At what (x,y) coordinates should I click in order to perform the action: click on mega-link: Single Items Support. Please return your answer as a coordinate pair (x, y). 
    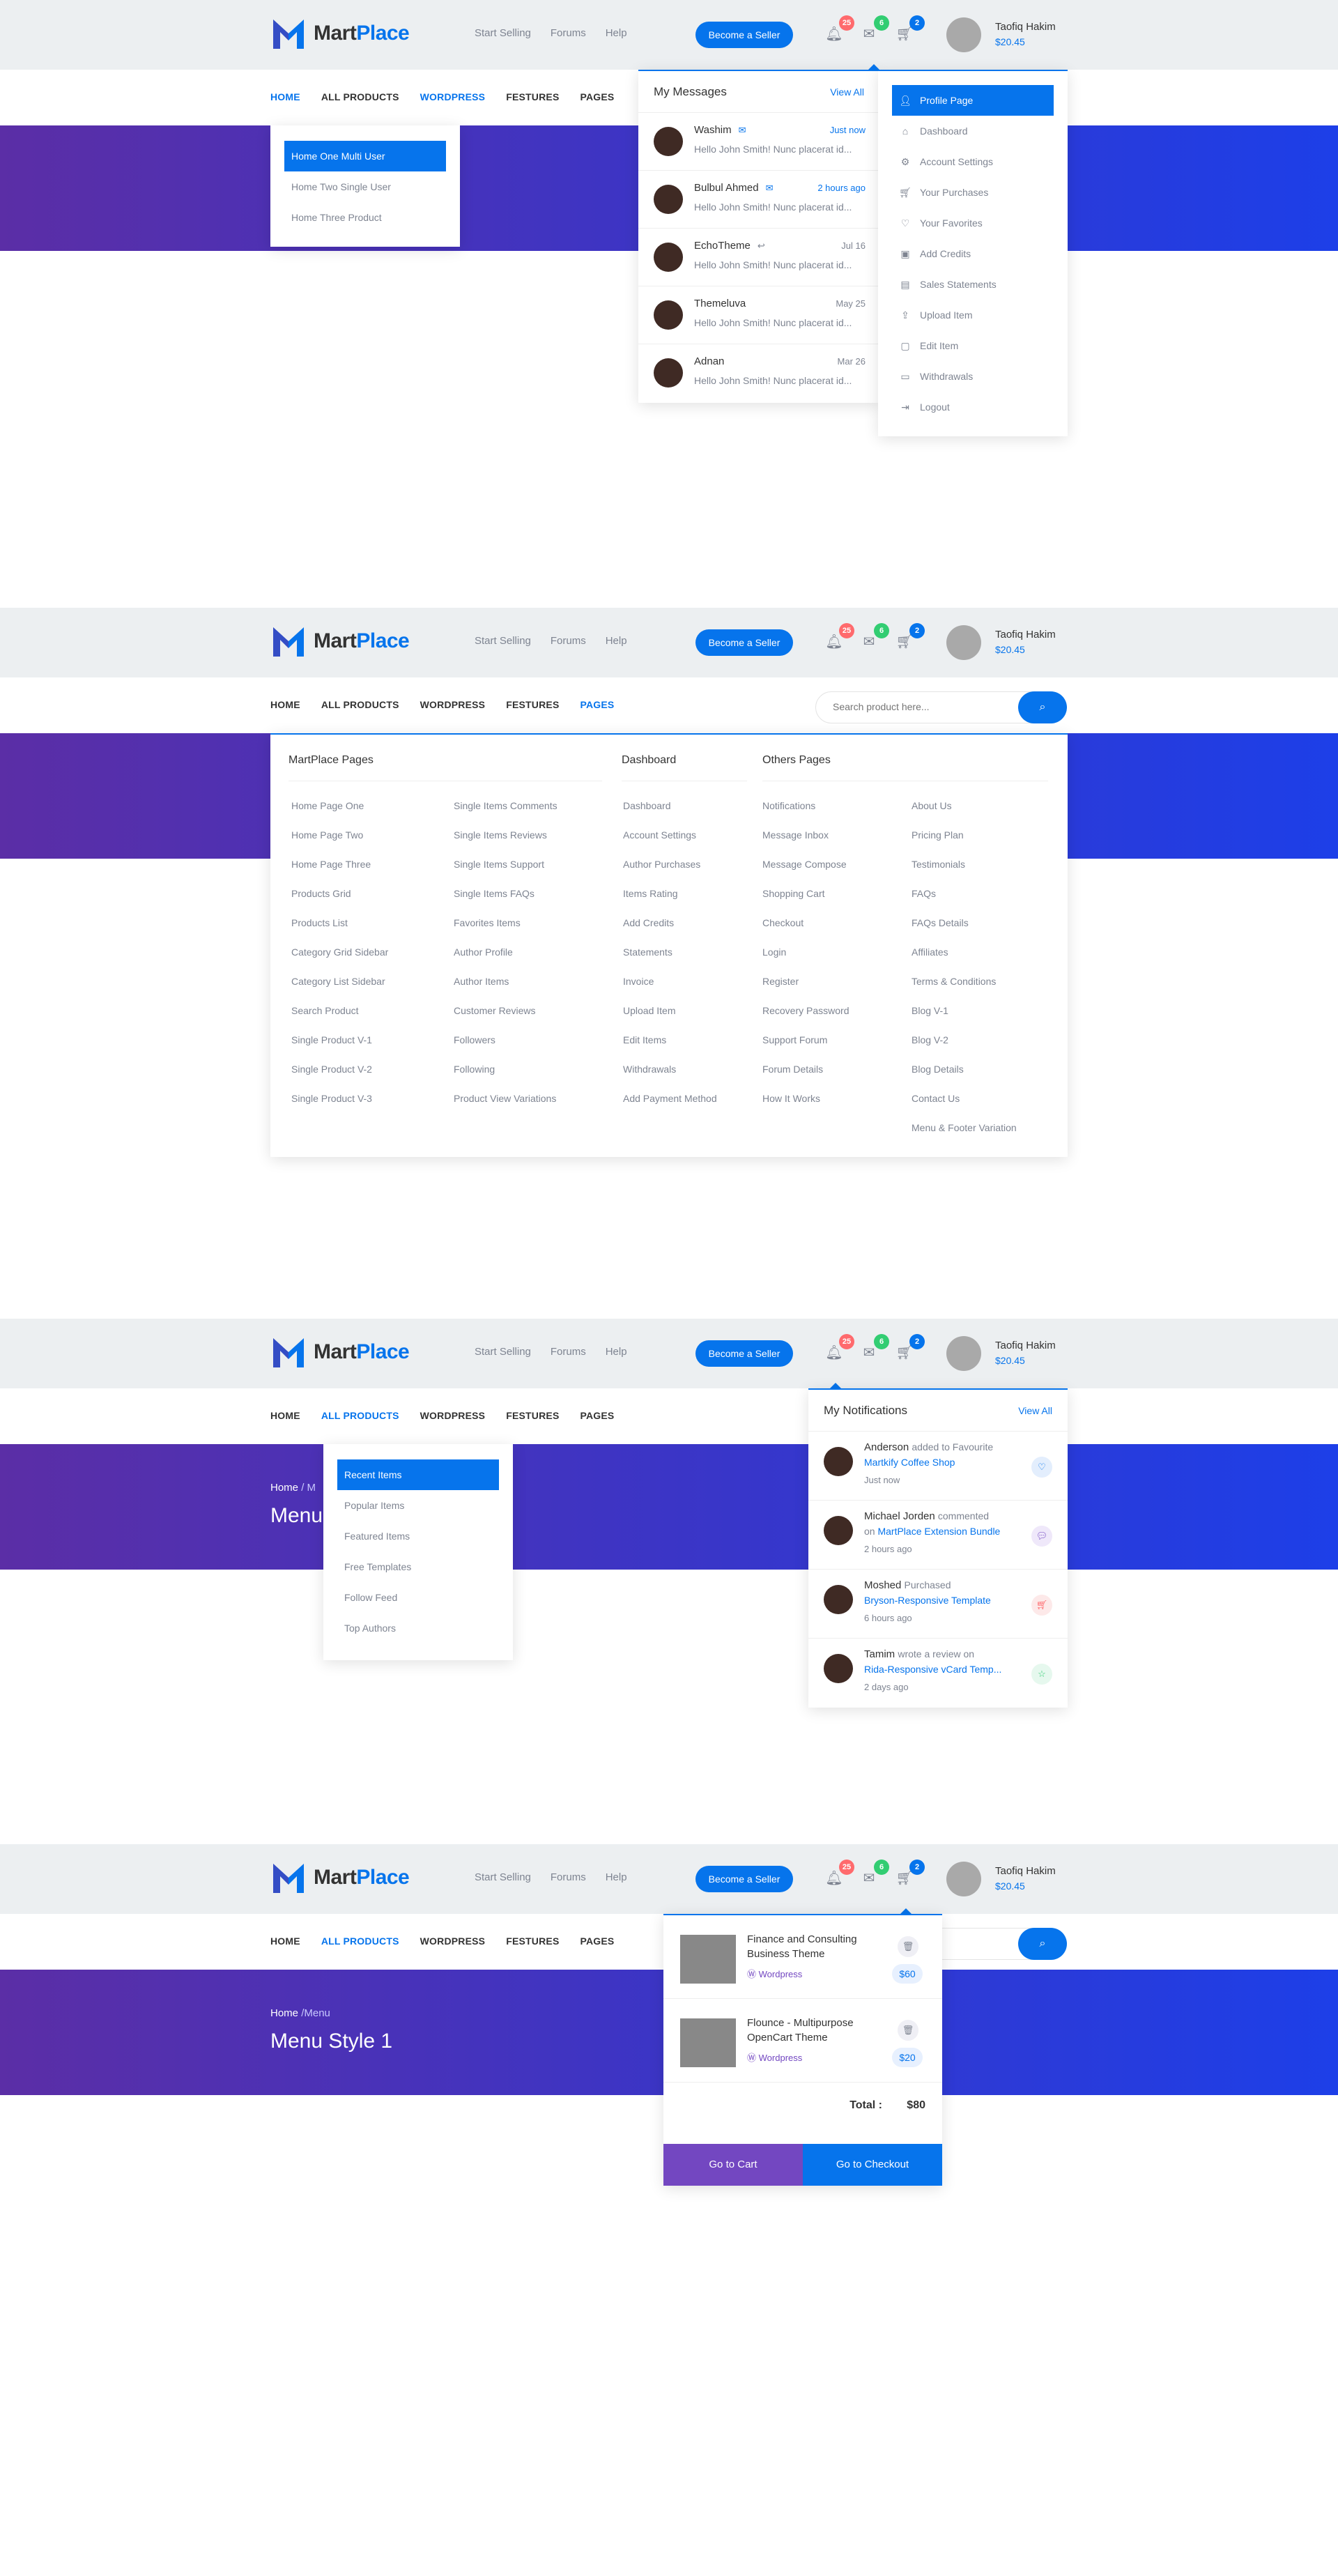
    Looking at the image, I should click on (506, 873).